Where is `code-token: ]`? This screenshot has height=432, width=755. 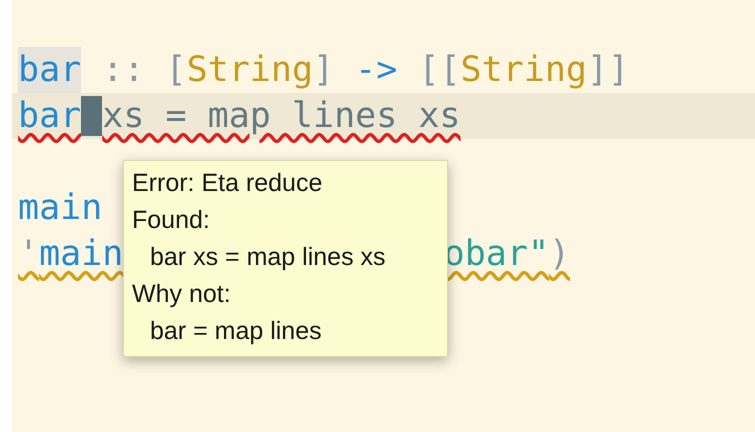 code-token: ] is located at coordinates (323, 70).